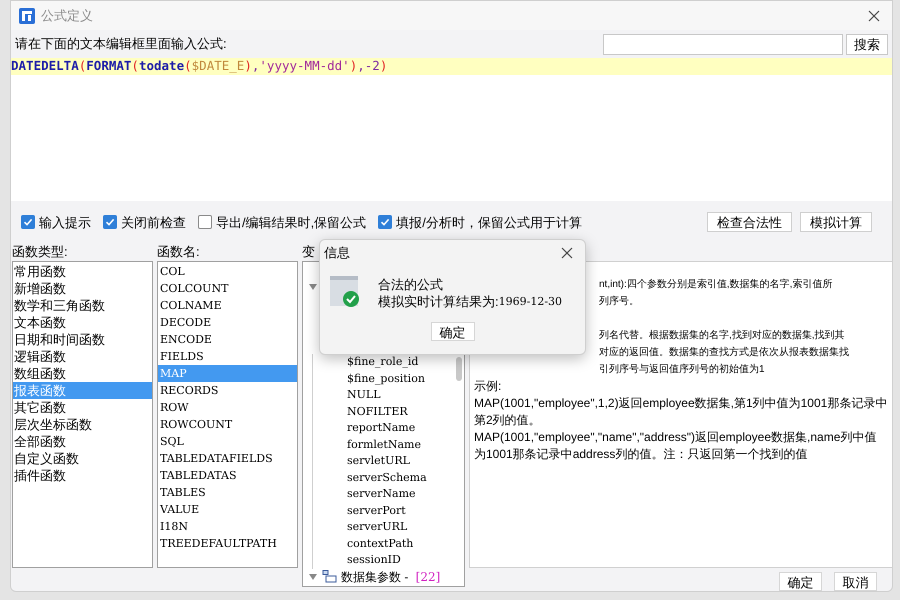 Image resolution: width=900 pixels, height=600 pixels. I want to click on description-text: 列序号。, so click(619, 301).